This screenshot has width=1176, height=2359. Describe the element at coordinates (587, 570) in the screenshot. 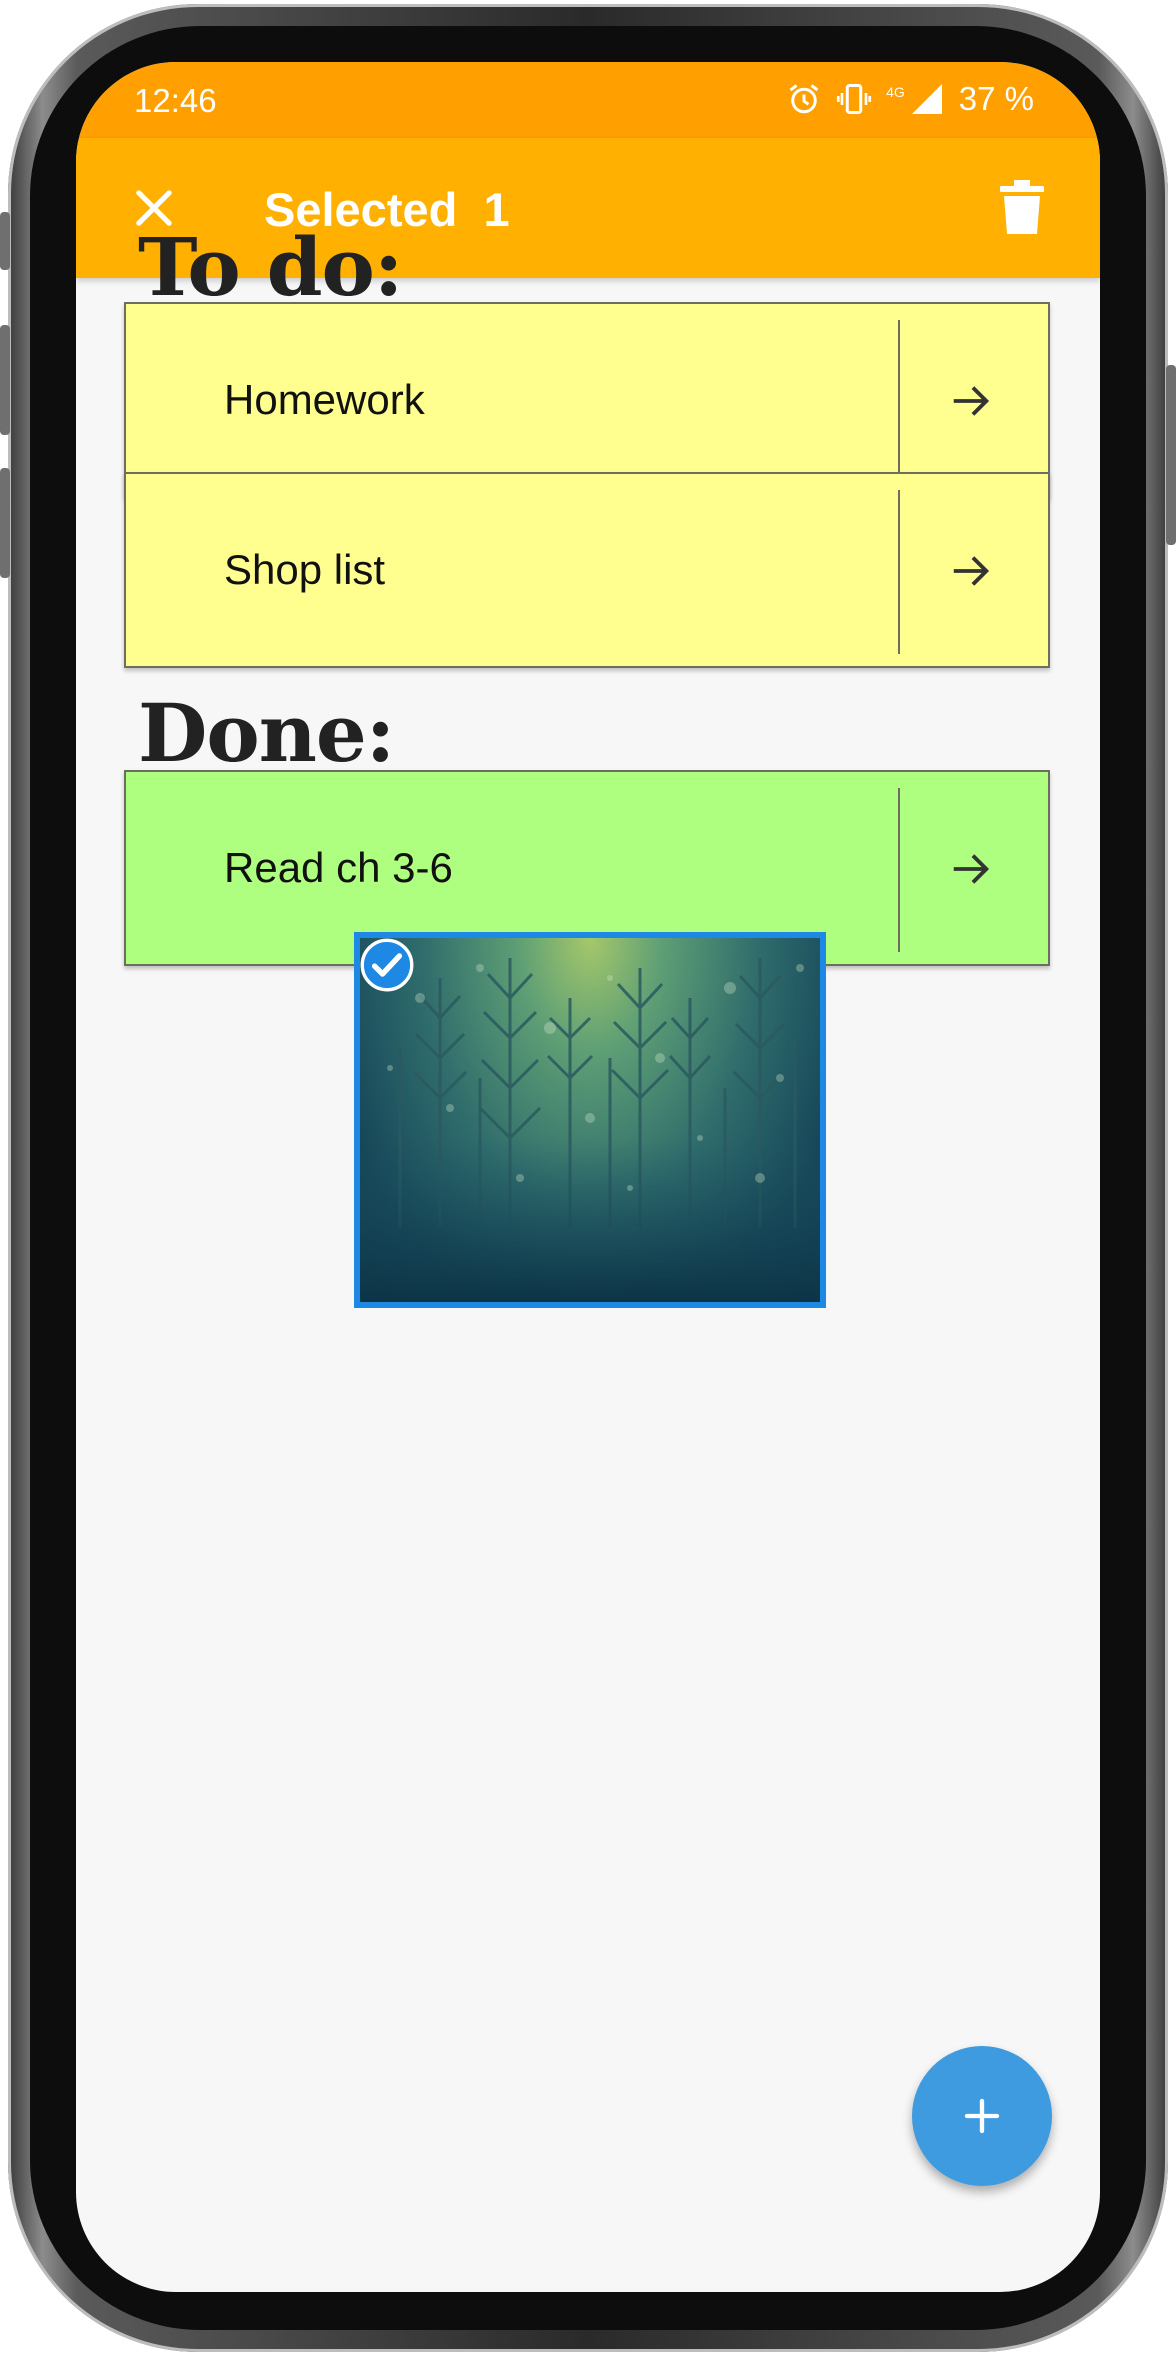

I see `todo-item-shop-list: Shop list` at that location.